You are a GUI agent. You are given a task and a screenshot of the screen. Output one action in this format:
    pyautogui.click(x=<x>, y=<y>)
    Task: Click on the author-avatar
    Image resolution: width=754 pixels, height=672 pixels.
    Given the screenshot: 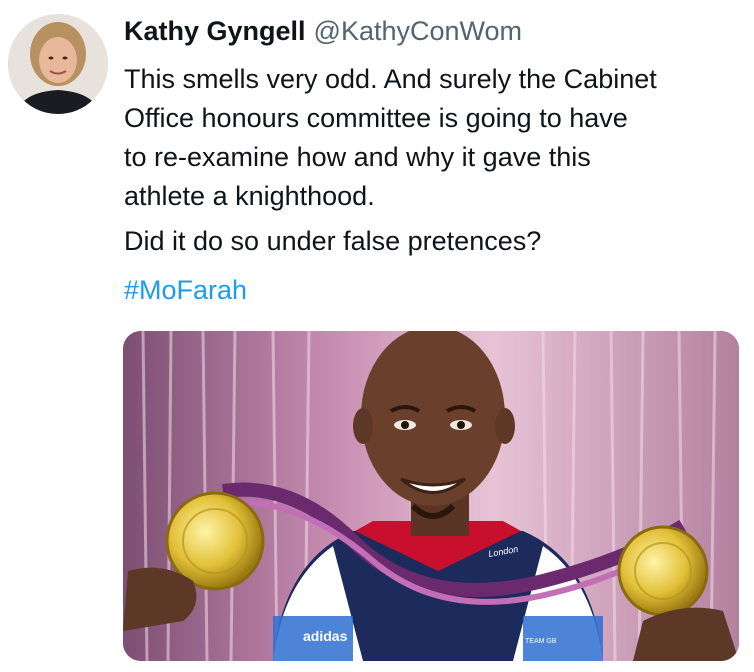 What is the action you would take?
    pyautogui.click(x=58, y=64)
    